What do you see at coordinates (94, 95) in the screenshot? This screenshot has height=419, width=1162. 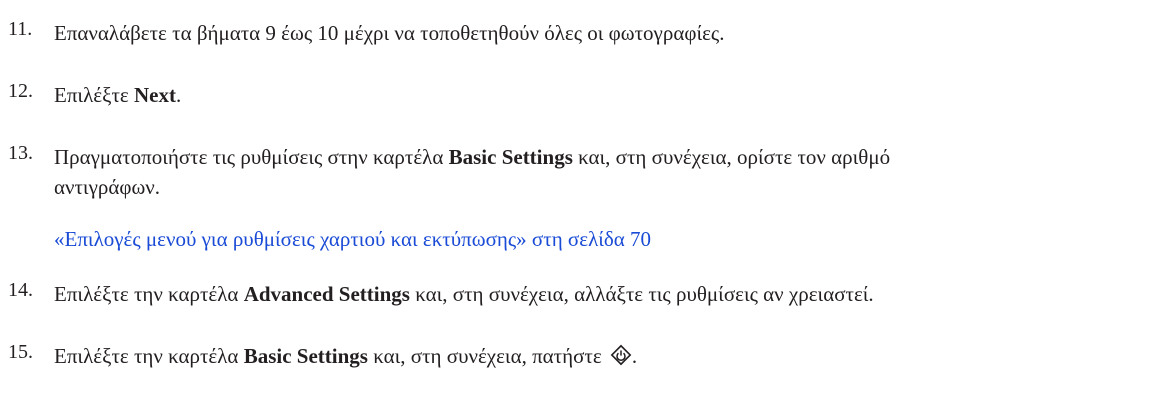 I see `step-text-pre: Επιλέξτε` at bounding box center [94, 95].